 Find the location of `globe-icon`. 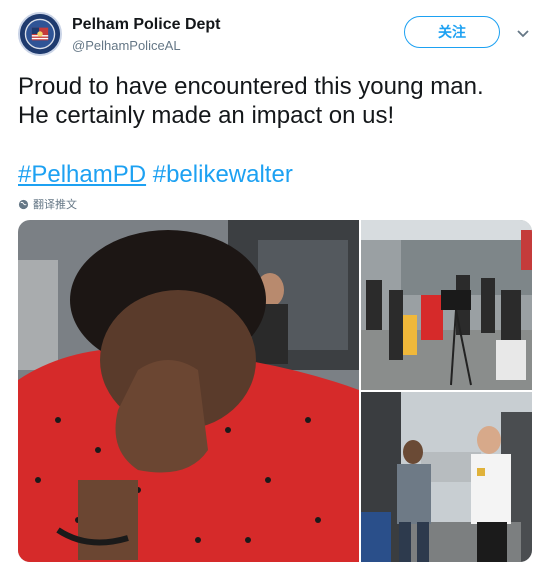

globe-icon is located at coordinates (23, 204).